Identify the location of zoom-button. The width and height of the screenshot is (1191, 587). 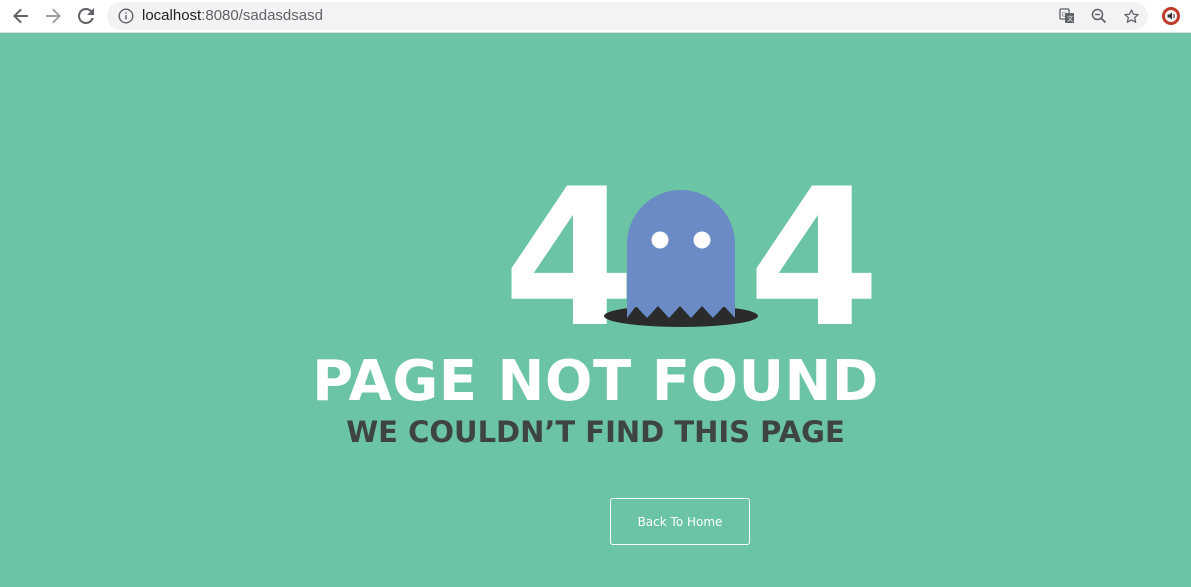
(1099, 16).